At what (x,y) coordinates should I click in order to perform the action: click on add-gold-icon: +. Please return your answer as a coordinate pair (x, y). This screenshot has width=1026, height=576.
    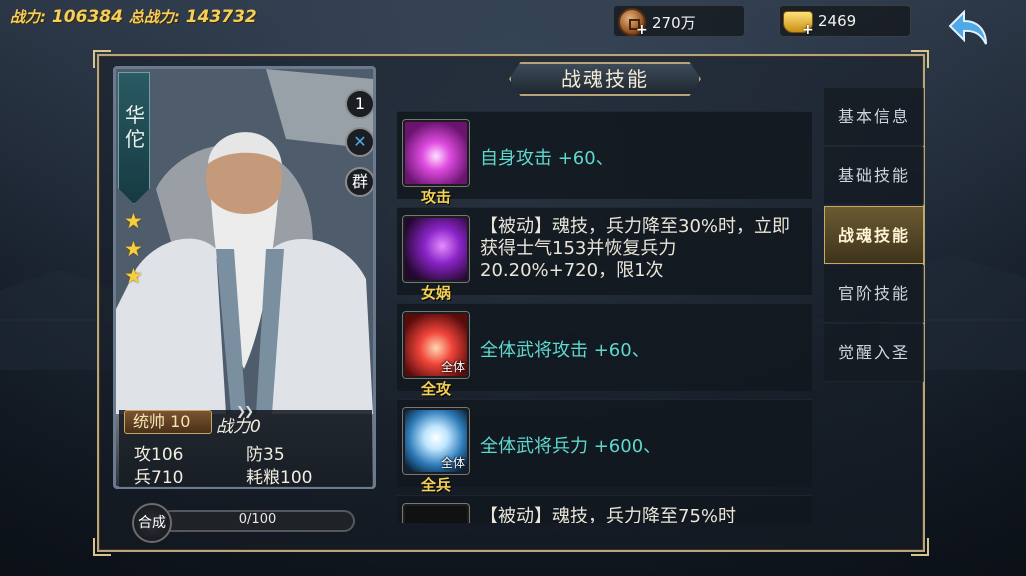
    Looking at the image, I should click on (808, 30).